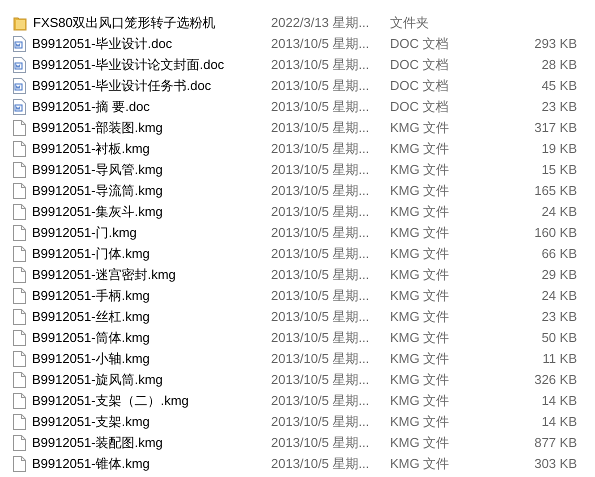  Describe the element at coordinates (559, 317) in the screenshot. I see `file-size: 23 KB` at that location.